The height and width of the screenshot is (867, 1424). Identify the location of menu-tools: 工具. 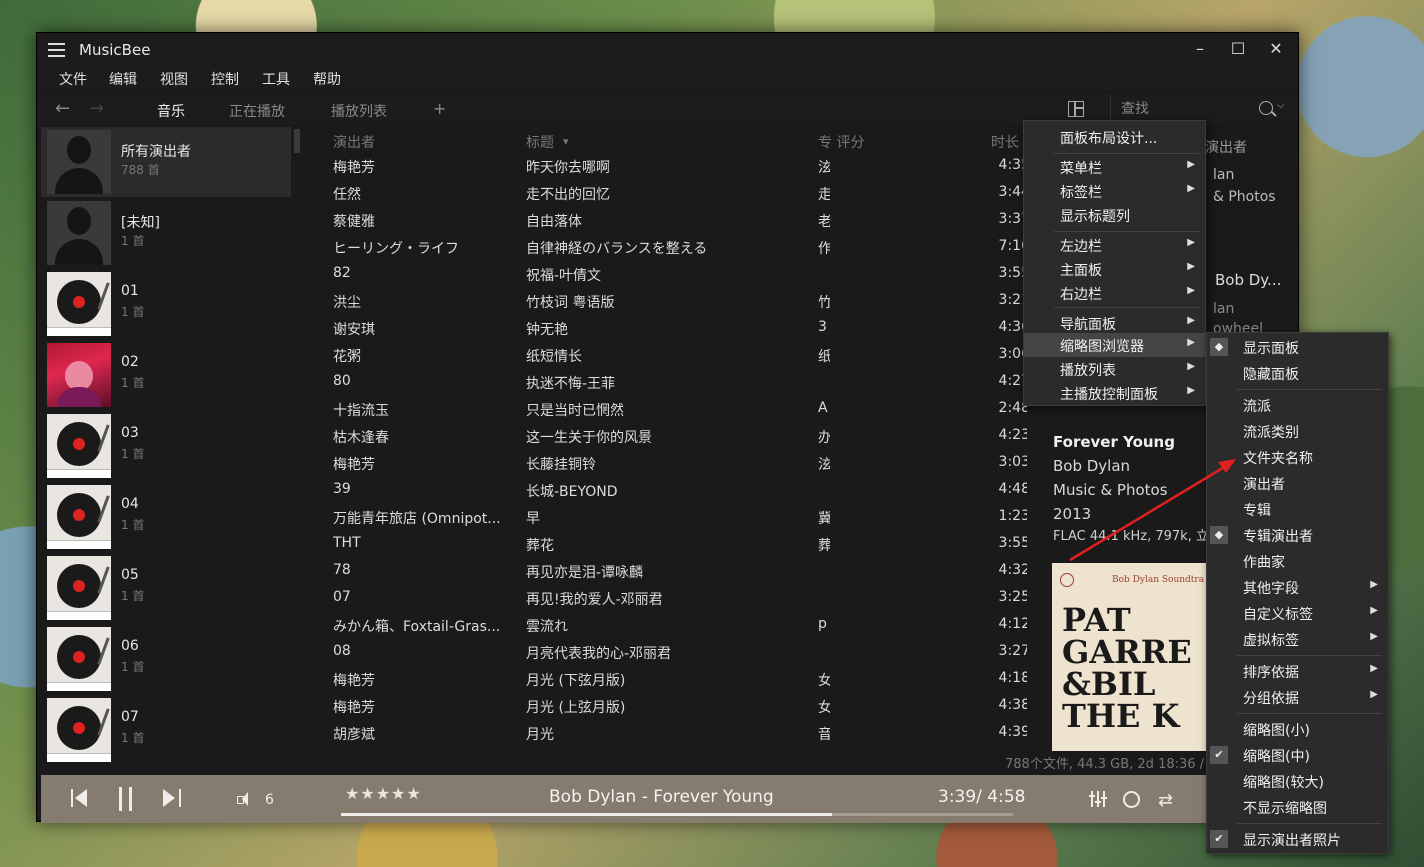
(276, 79).